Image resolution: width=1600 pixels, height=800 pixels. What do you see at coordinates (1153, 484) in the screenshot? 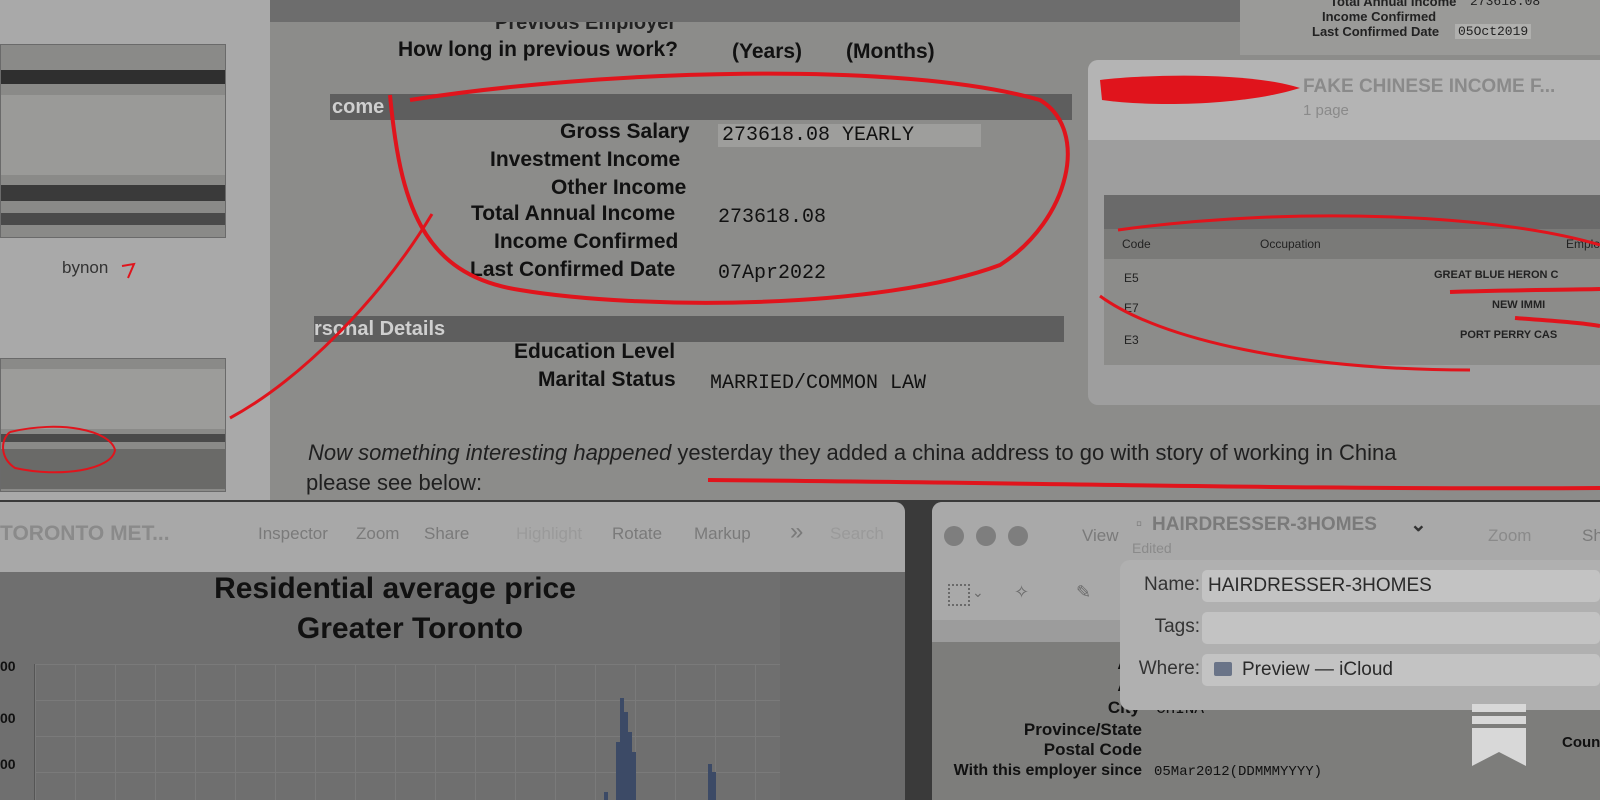
I see `underline-annotation` at bounding box center [1153, 484].